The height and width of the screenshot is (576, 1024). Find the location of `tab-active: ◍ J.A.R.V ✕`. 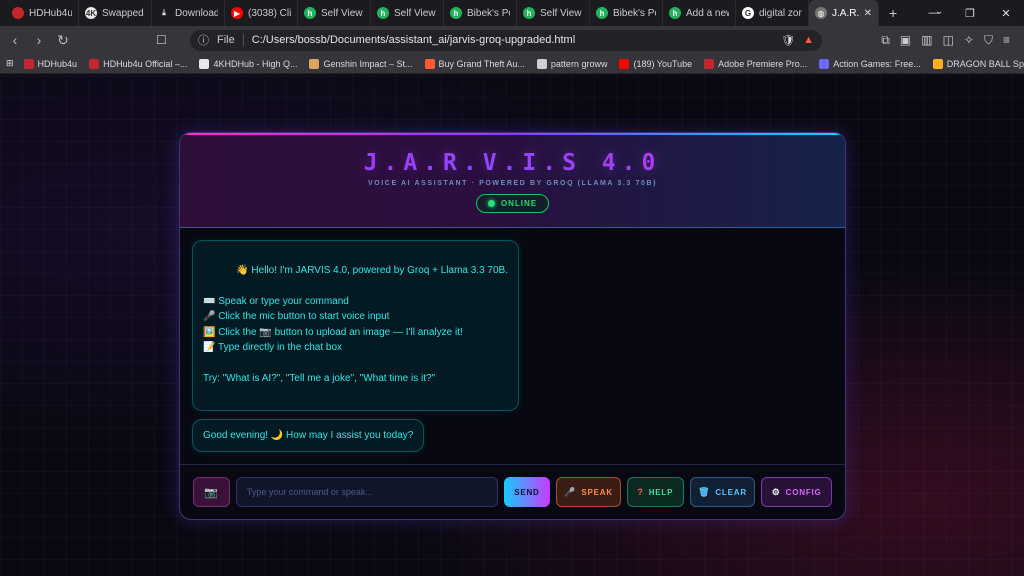

tab-active: ◍ J.A.R.V ✕ is located at coordinates (844, 13).